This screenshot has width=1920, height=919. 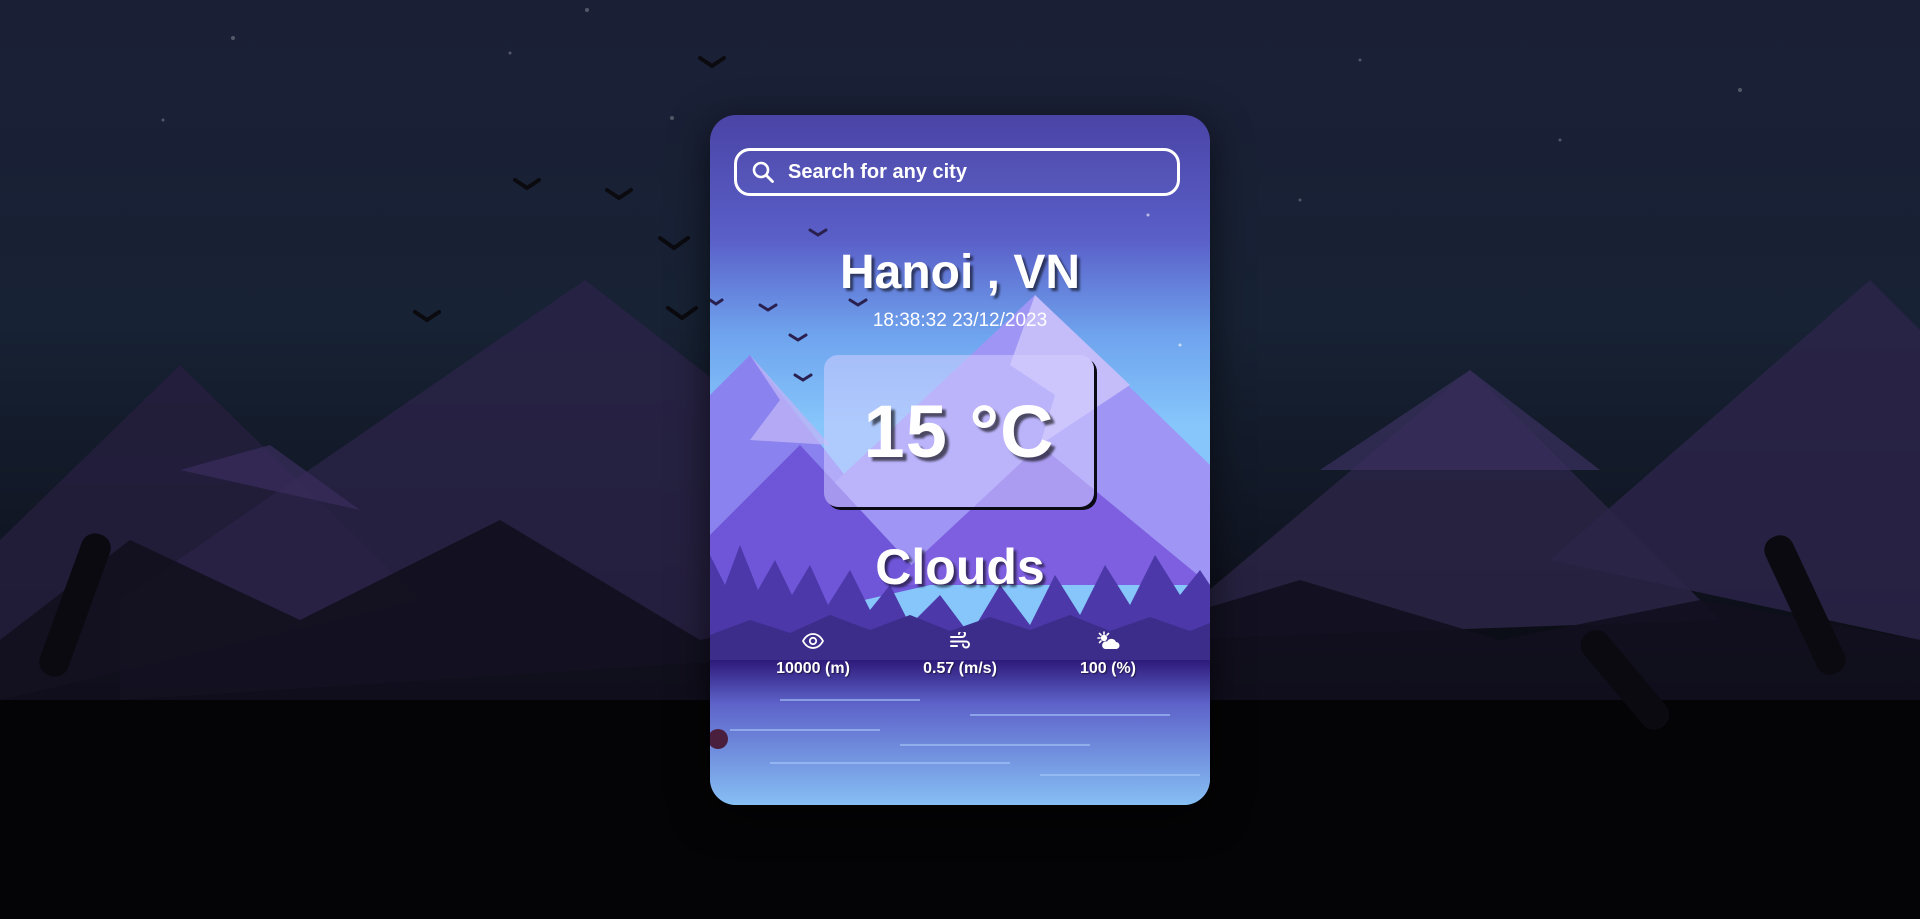 What do you see at coordinates (813, 654) in the screenshot?
I see `stat-visibility: 10000 (m)` at bounding box center [813, 654].